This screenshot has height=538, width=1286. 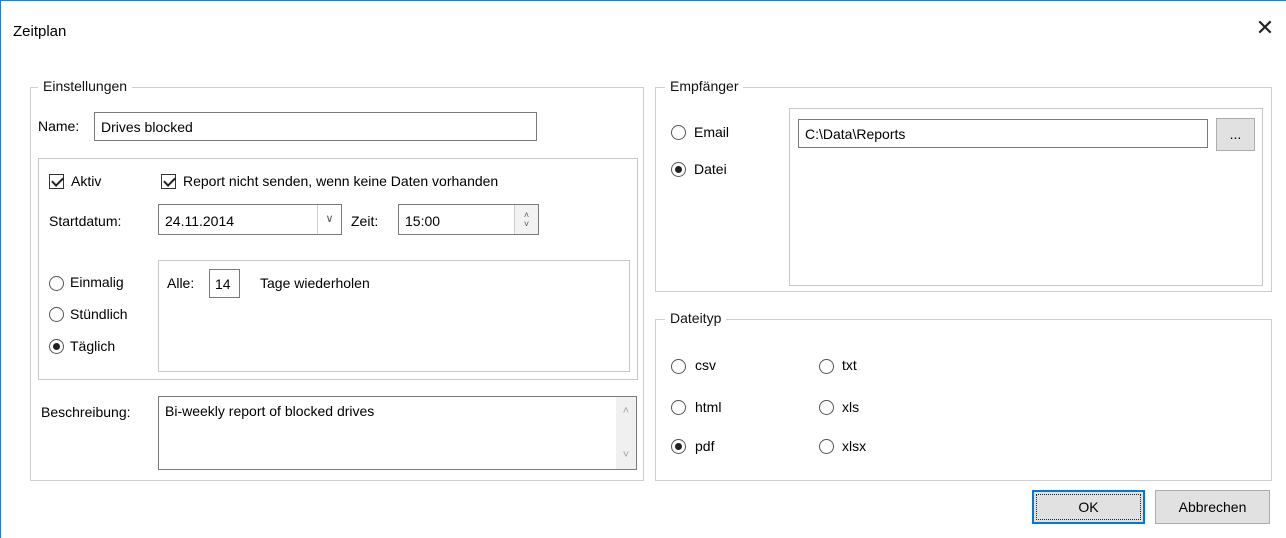 I want to click on radio-einmalig, so click(x=56, y=283).